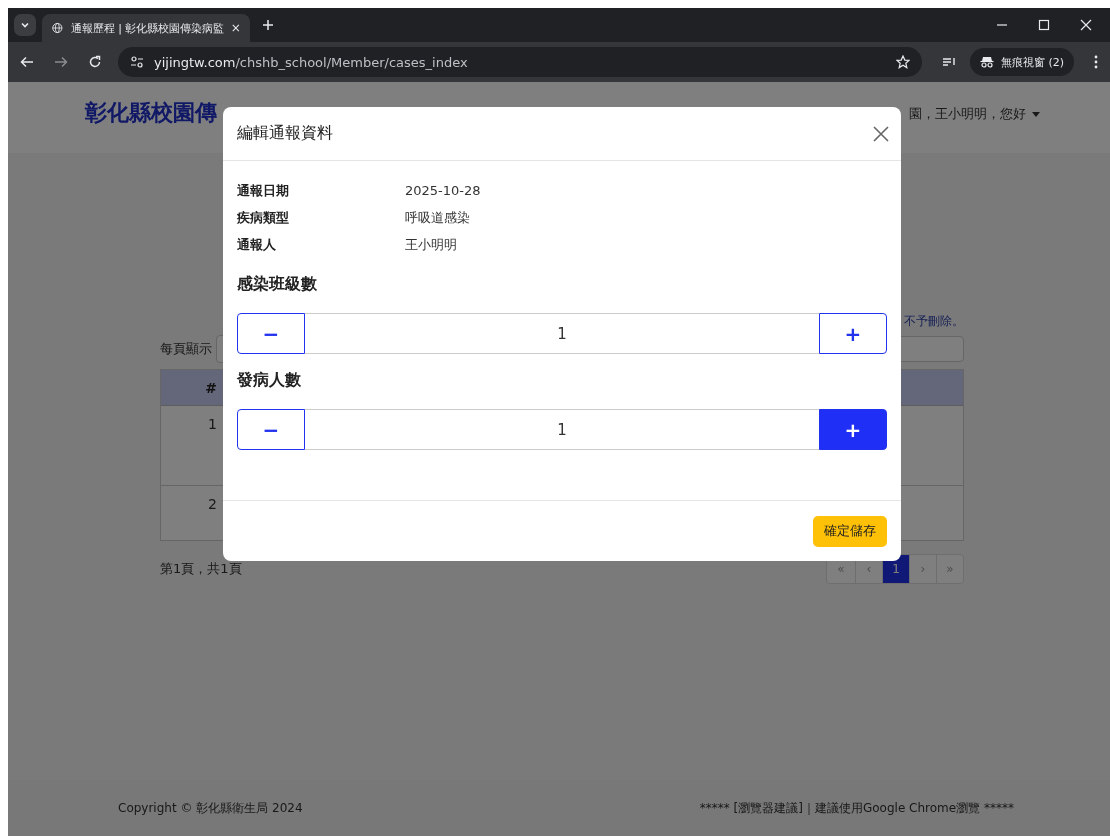  What do you see at coordinates (277, 284) in the screenshot?
I see `counter-label: 感染班級數` at bounding box center [277, 284].